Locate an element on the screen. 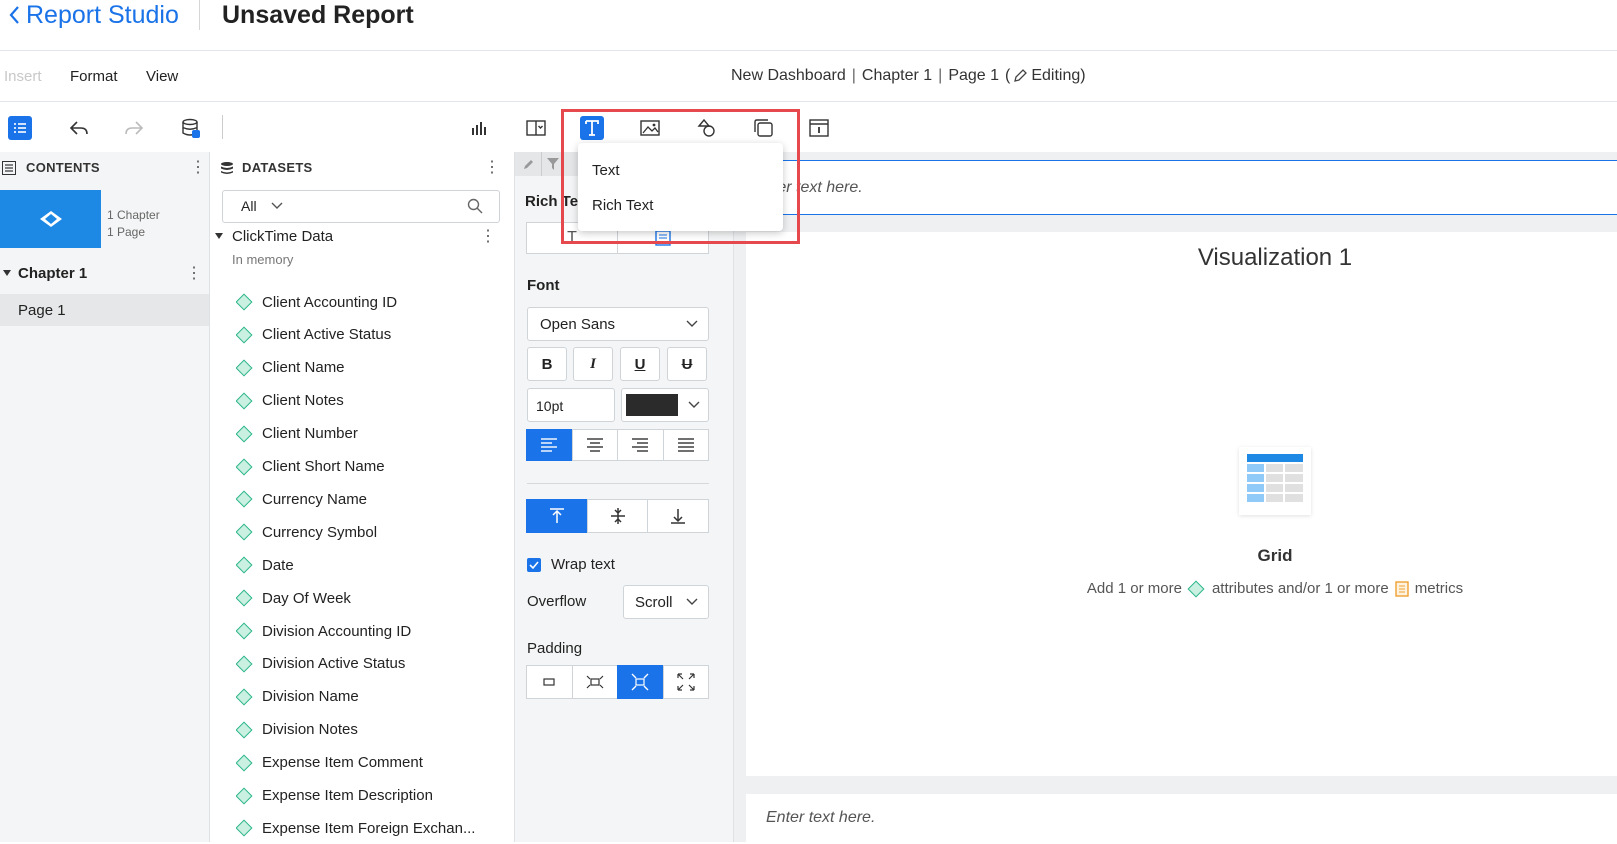  align-center-icon is located at coordinates (595, 445).